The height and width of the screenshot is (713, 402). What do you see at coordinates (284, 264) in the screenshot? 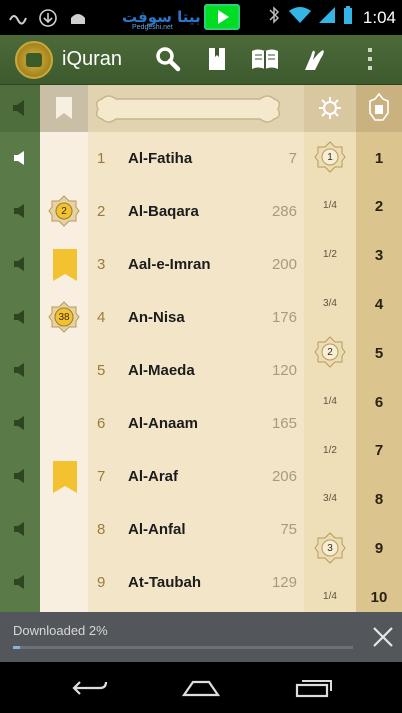
I see `verse-count: 200` at bounding box center [284, 264].